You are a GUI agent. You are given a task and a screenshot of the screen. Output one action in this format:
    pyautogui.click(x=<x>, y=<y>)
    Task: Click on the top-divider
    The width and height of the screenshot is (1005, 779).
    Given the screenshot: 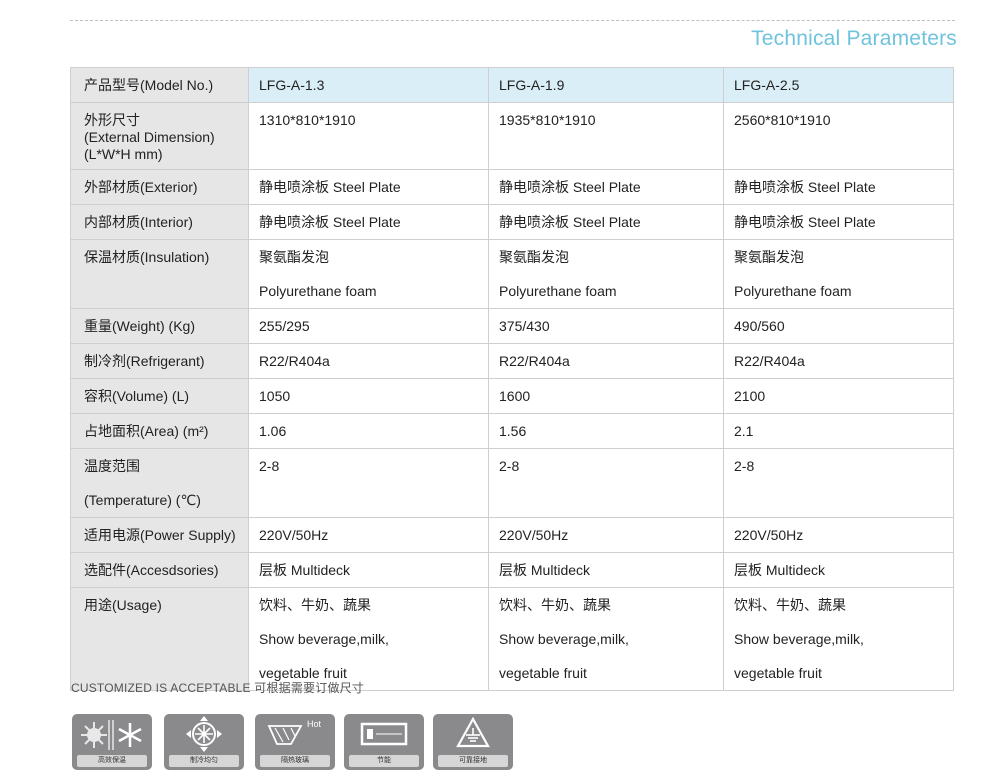 What is the action you would take?
    pyautogui.click(x=512, y=20)
    